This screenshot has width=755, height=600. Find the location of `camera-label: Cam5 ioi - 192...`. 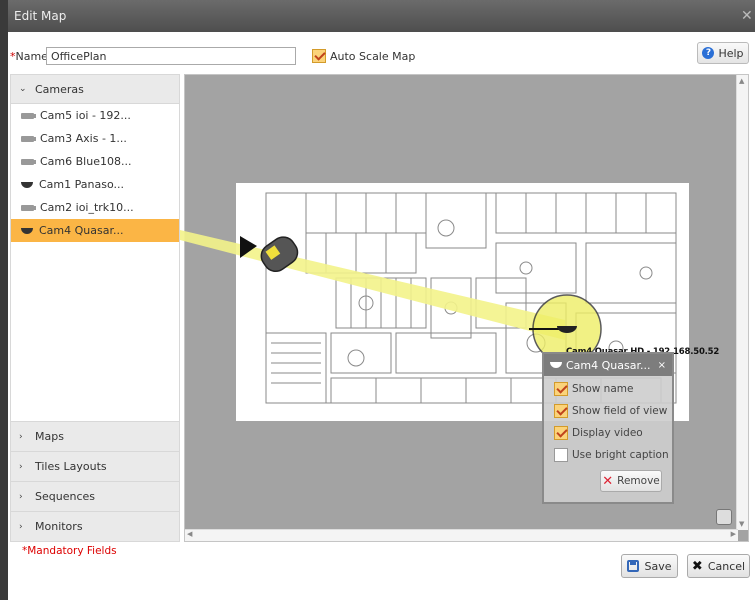

camera-label: Cam5 ioi - 192... is located at coordinates (85, 115).